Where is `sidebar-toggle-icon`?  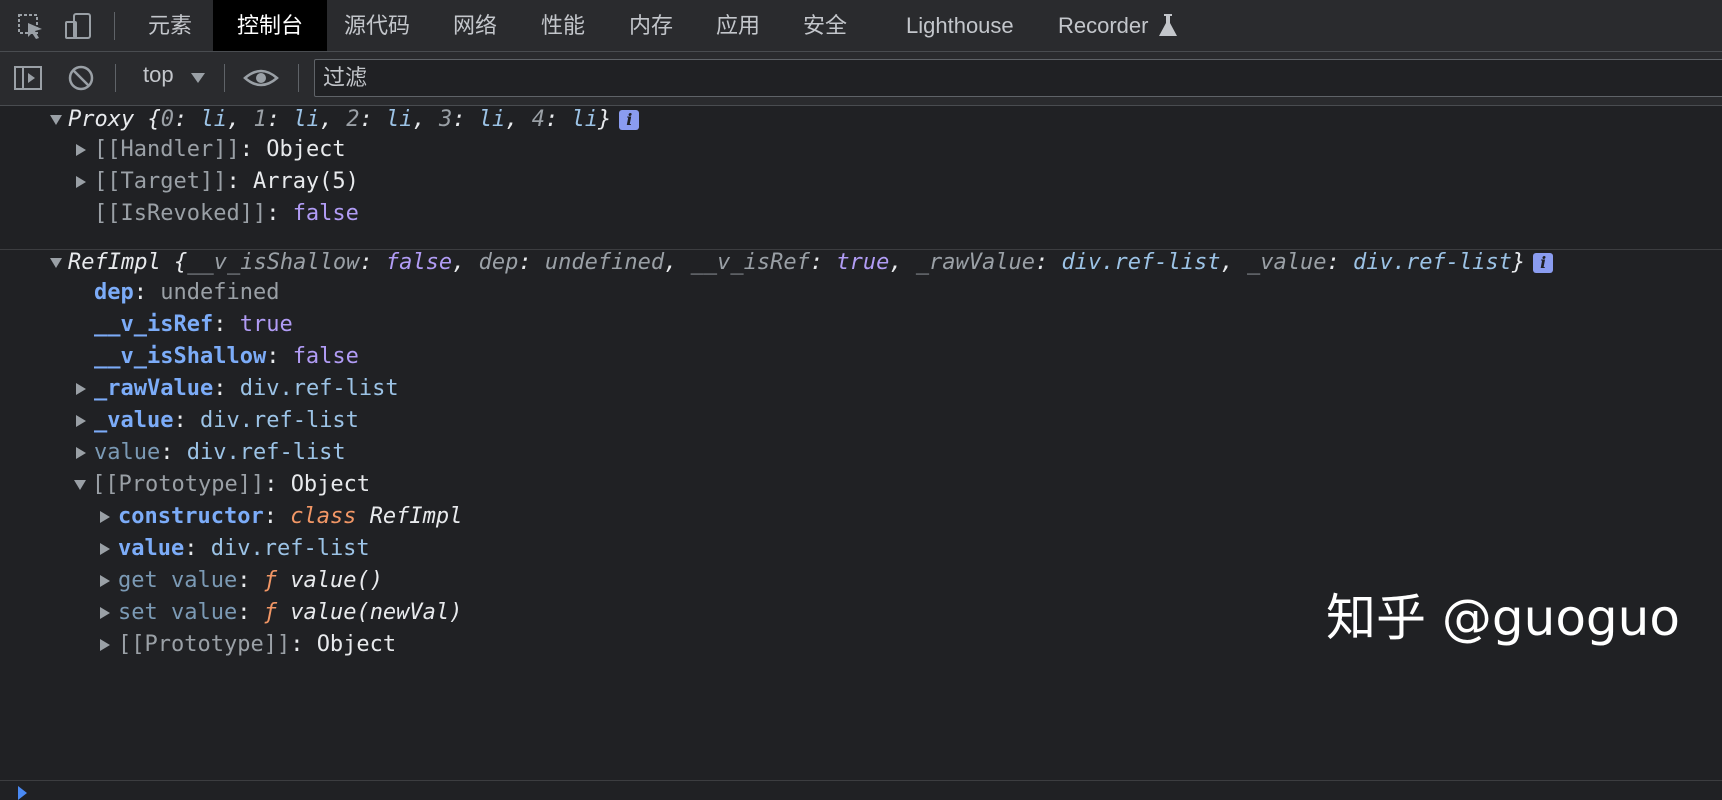 sidebar-toggle-icon is located at coordinates (29, 80).